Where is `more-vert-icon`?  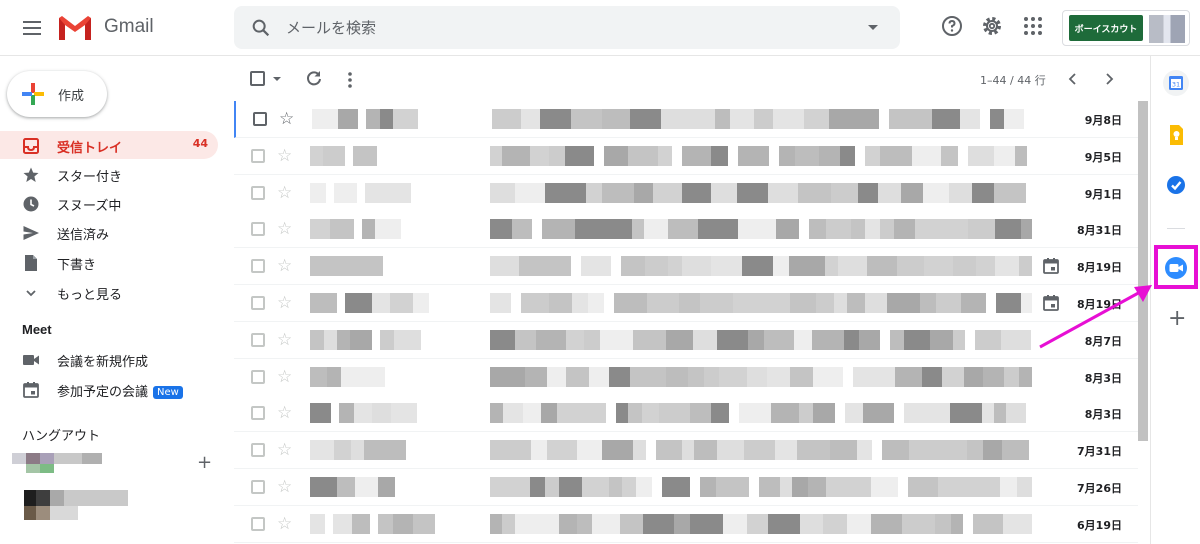 more-vert-icon is located at coordinates (350, 80).